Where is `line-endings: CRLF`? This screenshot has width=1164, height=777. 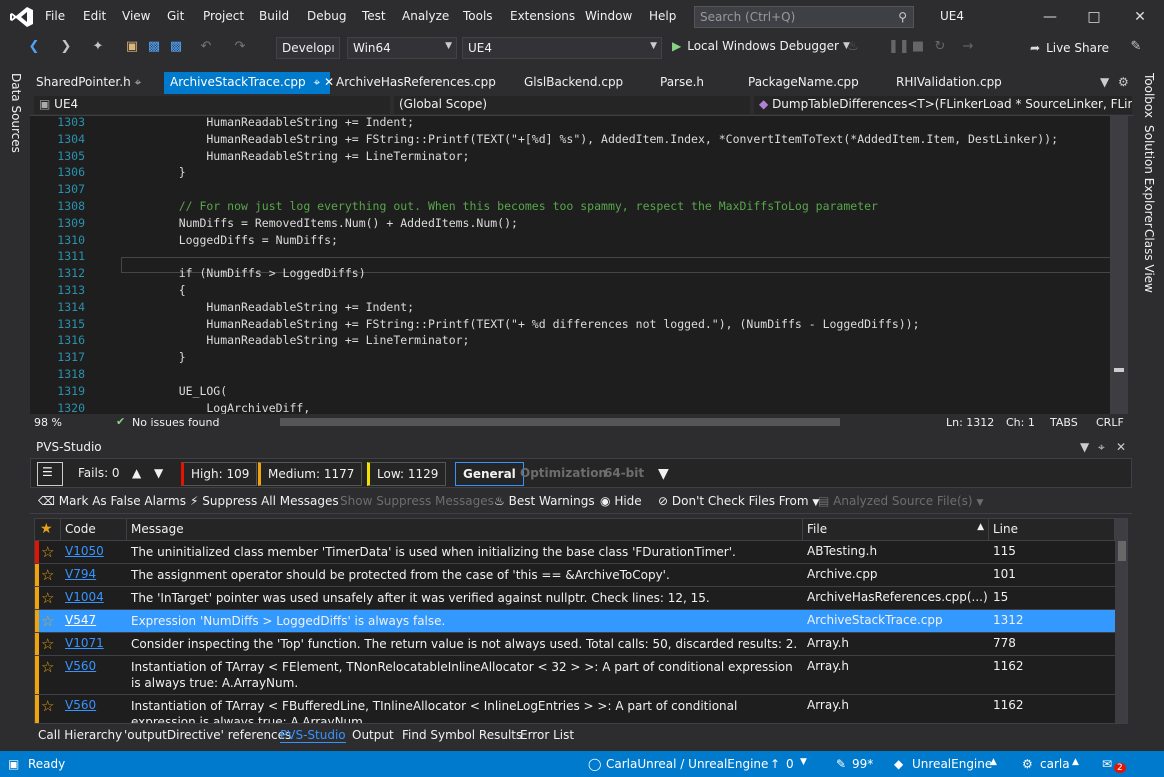
line-endings: CRLF is located at coordinates (1110, 422).